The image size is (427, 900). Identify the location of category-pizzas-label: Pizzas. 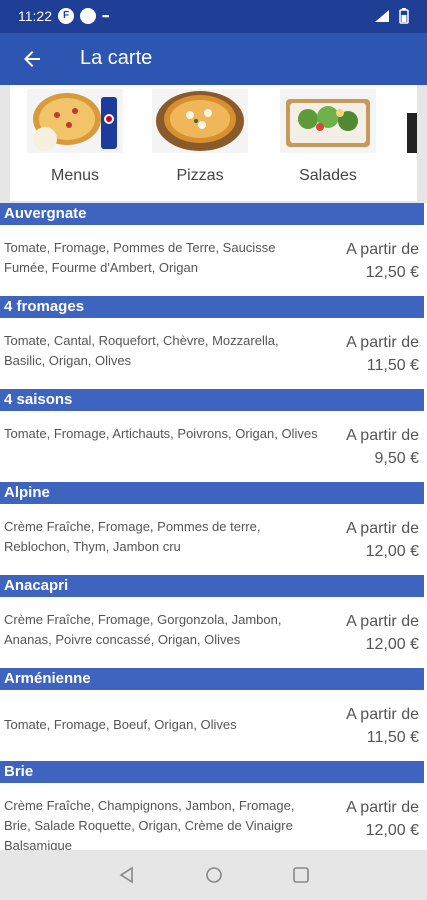
(200, 175).